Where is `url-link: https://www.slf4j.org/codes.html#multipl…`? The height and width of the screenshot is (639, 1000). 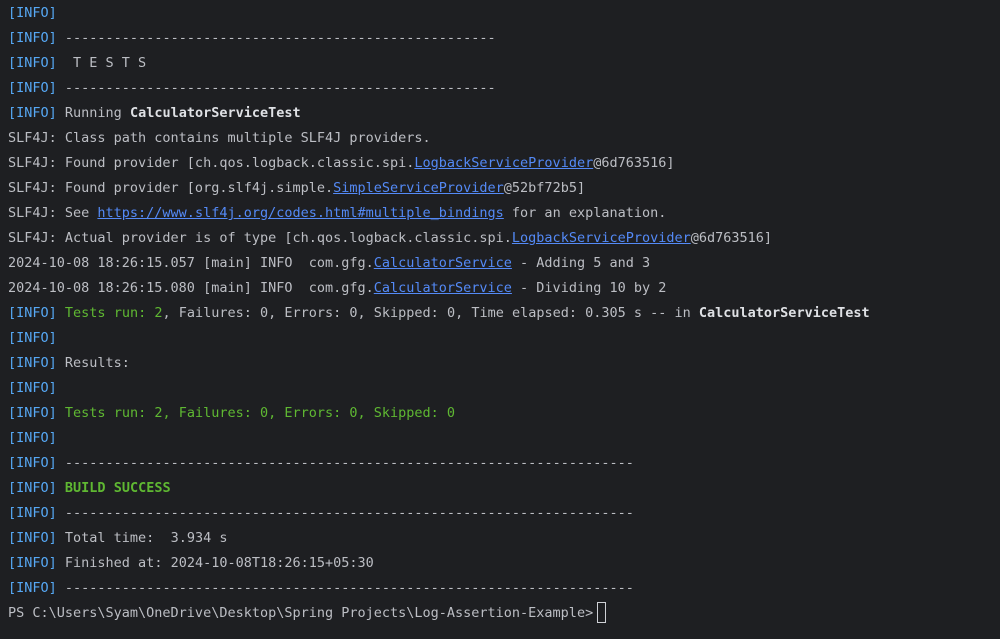
url-link: https://www.slf4j.org/codes.html#multipl… is located at coordinates (300, 213).